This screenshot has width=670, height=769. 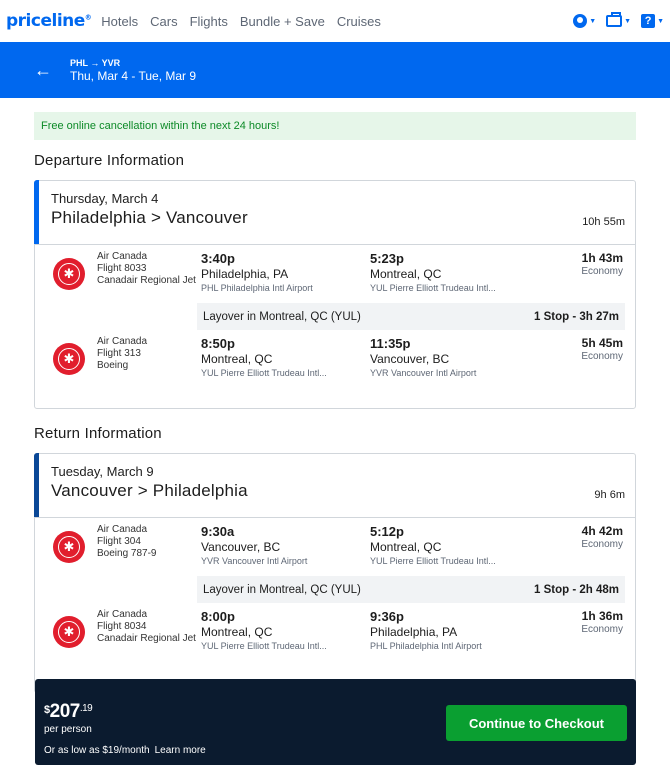 I want to click on nav-link-hotels: Hotels, so click(x=119, y=21).